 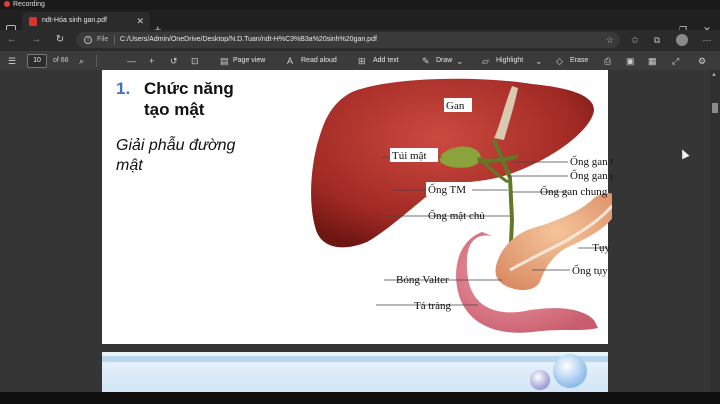 What do you see at coordinates (360, 398) in the screenshot?
I see `bottom-bar` at bounding box center [360, 398].